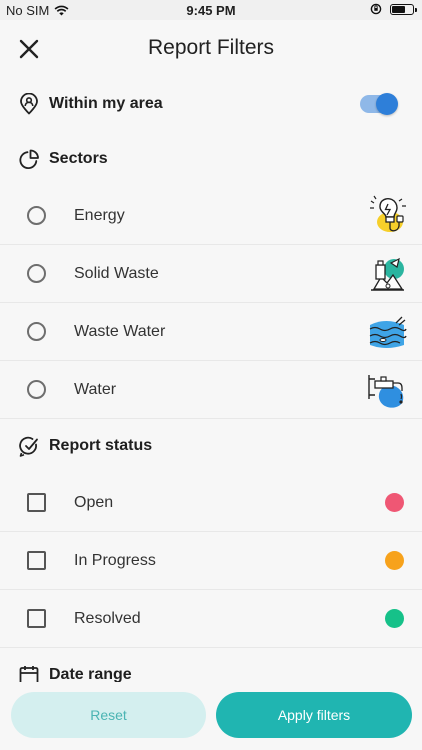  Describe the element at coordinates (211, 274) in the screenshot. I see `sector-option-solid-waste: Solid Waste` at that location.